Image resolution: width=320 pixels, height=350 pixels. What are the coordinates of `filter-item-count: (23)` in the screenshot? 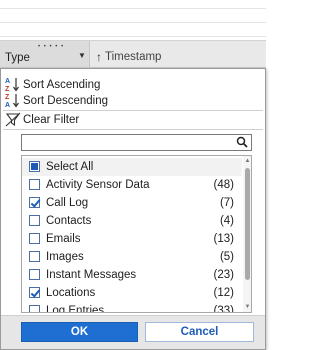 It's located at (223, 275).